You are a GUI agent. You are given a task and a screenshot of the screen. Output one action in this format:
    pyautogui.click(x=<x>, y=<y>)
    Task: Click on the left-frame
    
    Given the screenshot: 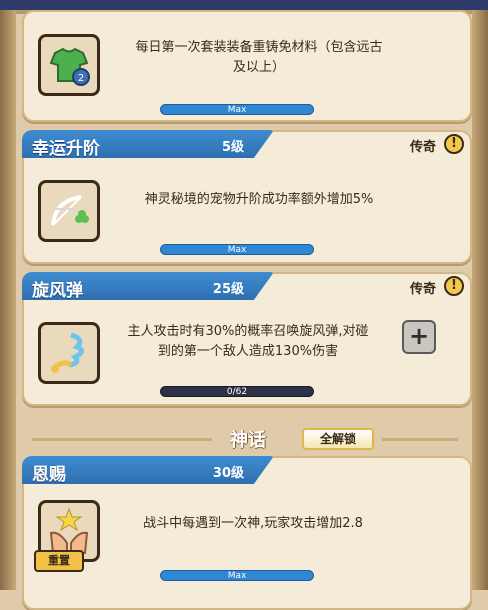 What is the action you would take?
    pyautogui.click(x=8, y=300)
    